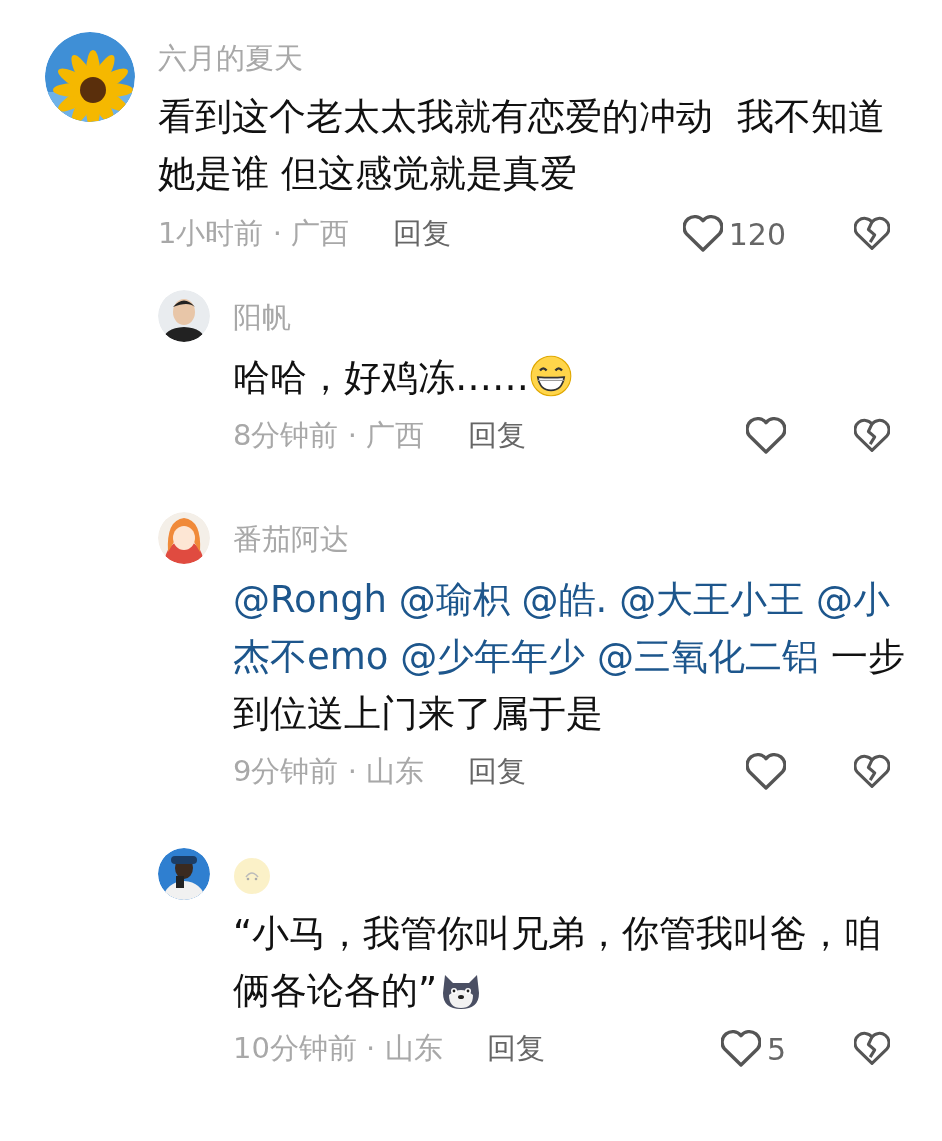 The image size is (942, 1141). Describe the element at coordinates (551, 376) in the screenshot. I see `grin-emoji-icon` at that location.